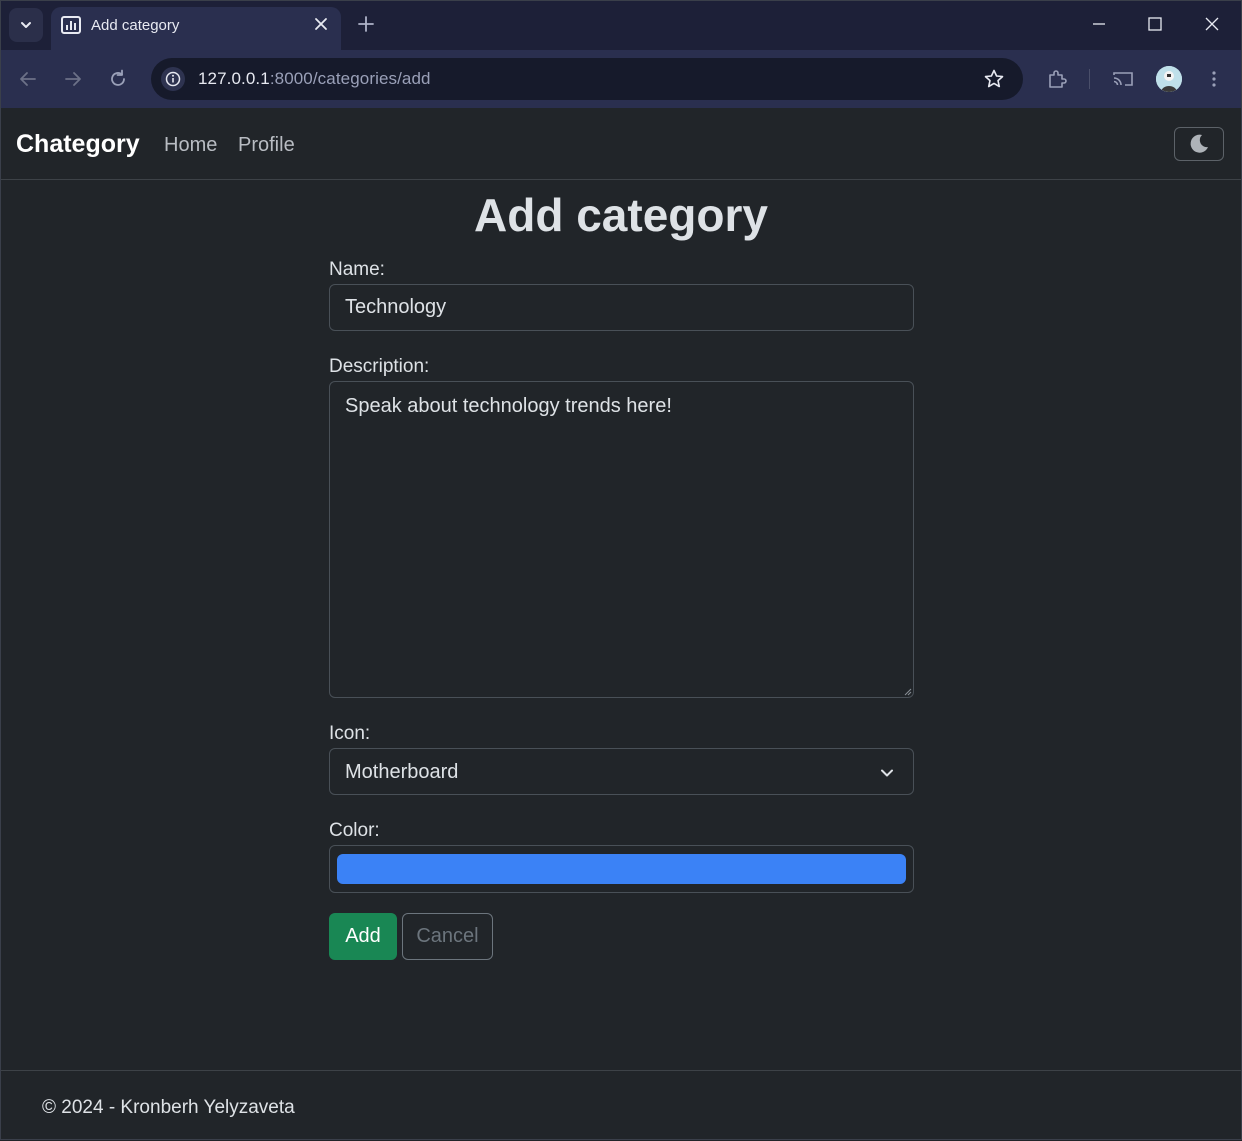 The width and height of the screenshot is (1242, 1141). What do you see at coordinates (621, 1105) in the screenshot?
I see `page-footer: © 2024 - Kronberh Yelyzaveta` at bounding box center [621, 1105].